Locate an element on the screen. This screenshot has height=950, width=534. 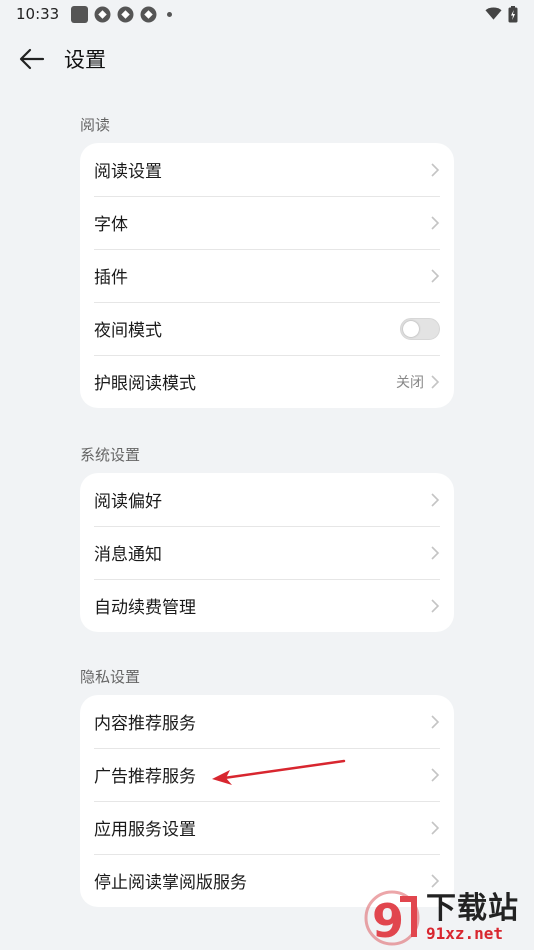
list-item-label: 护眼阅读模式 is located at coordinates (145, 384).